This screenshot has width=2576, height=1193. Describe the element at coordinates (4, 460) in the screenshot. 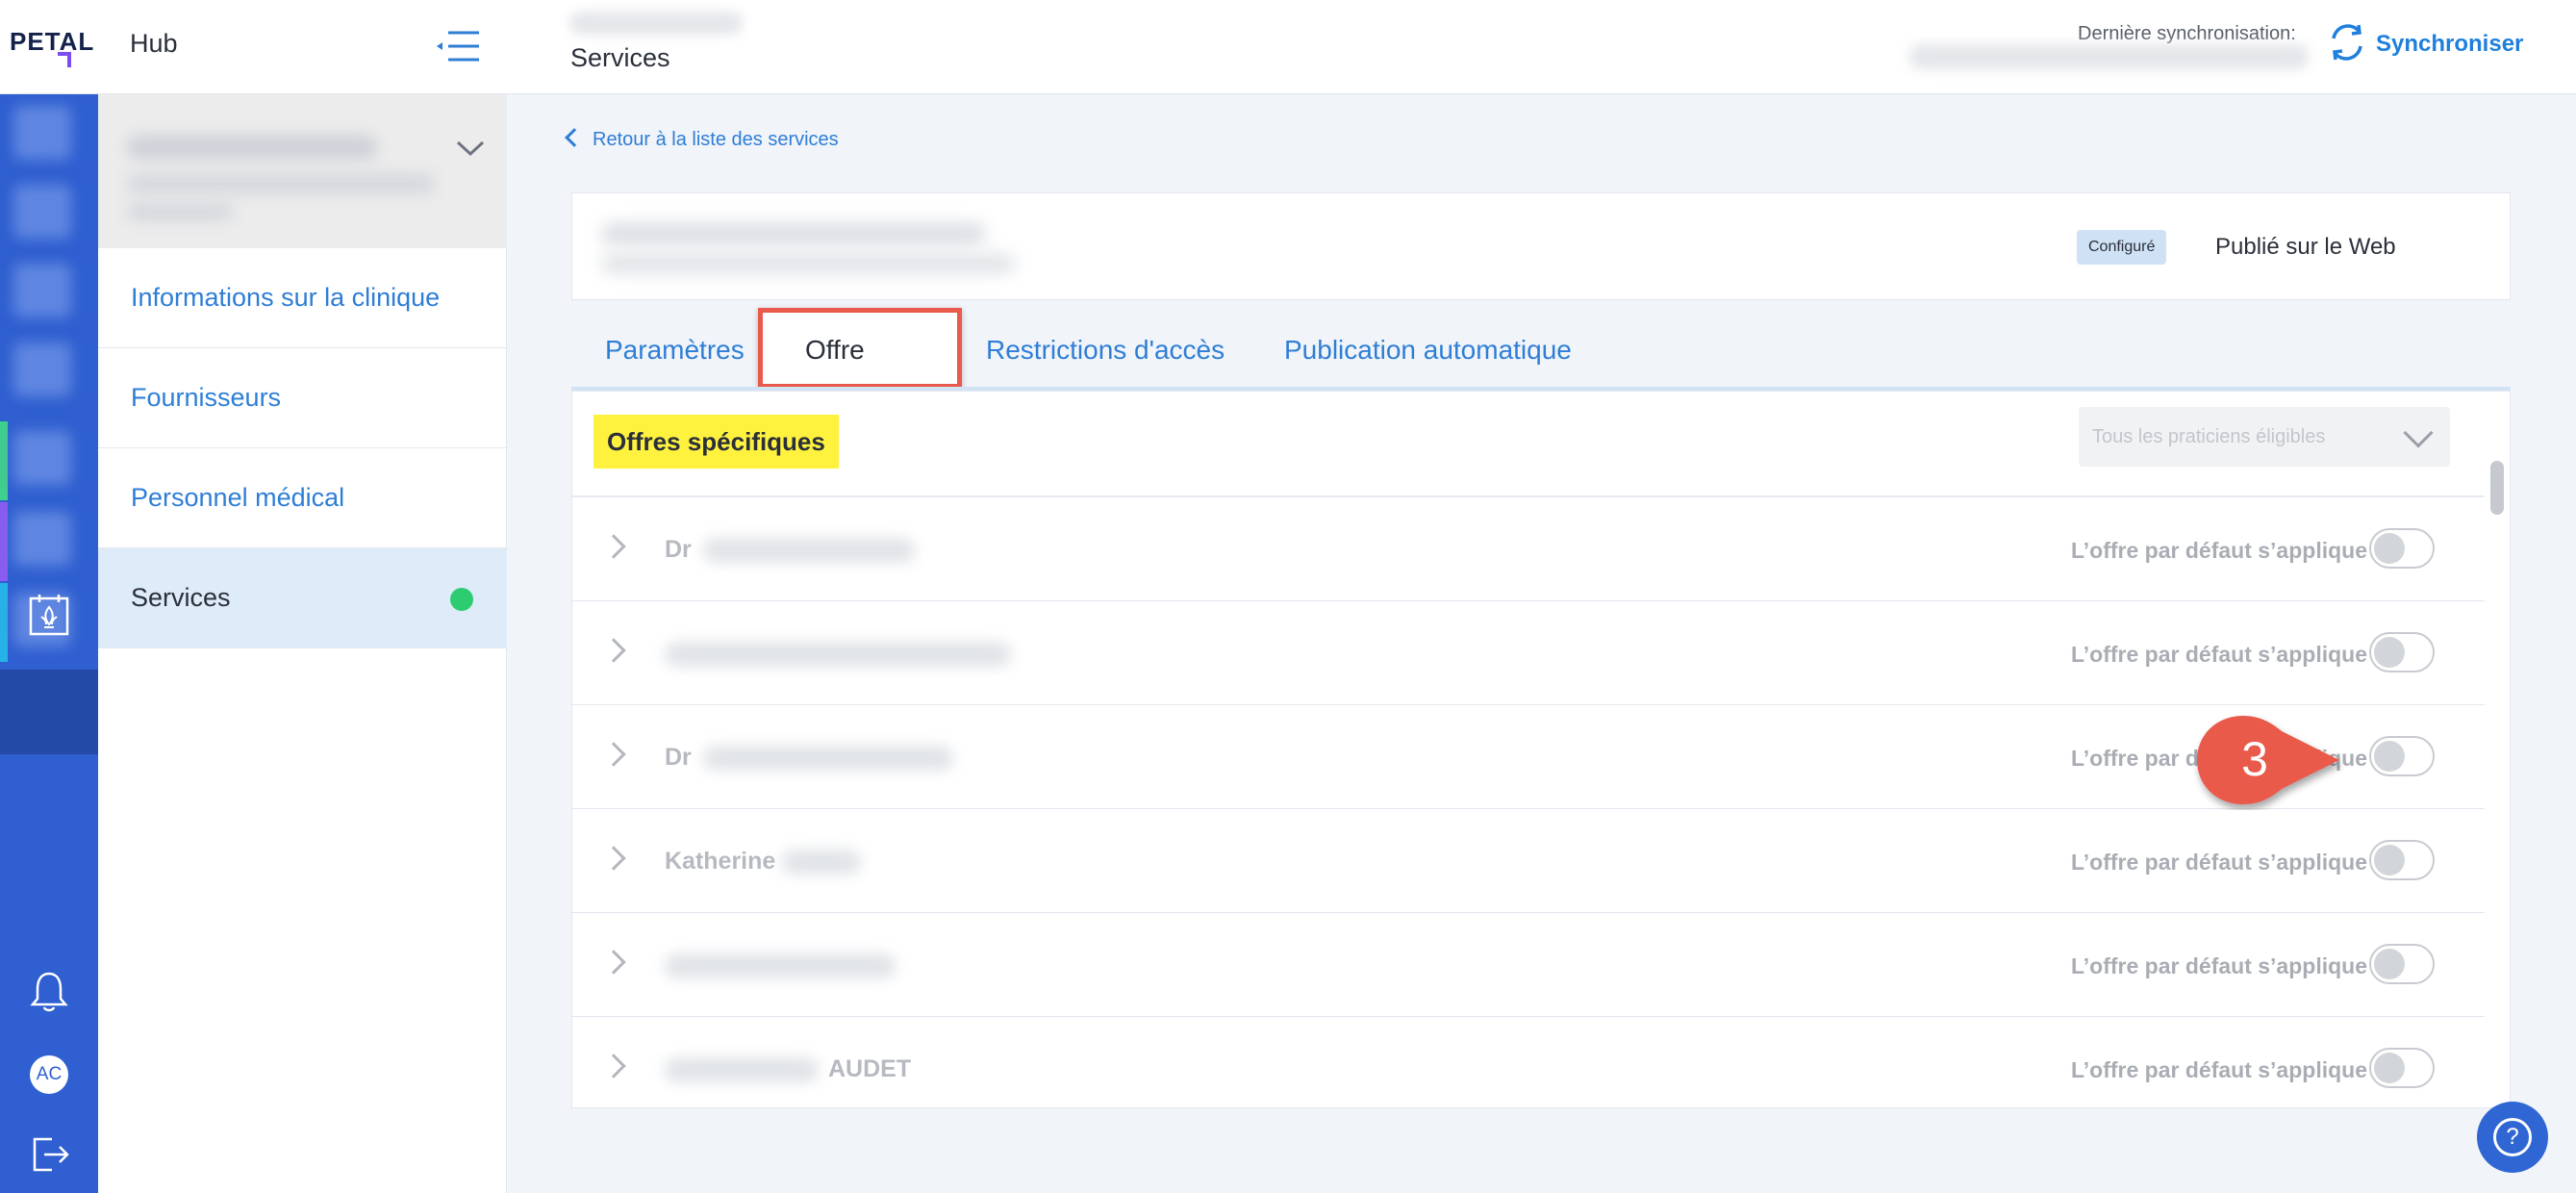

I see `rail-accent-green` at that location.